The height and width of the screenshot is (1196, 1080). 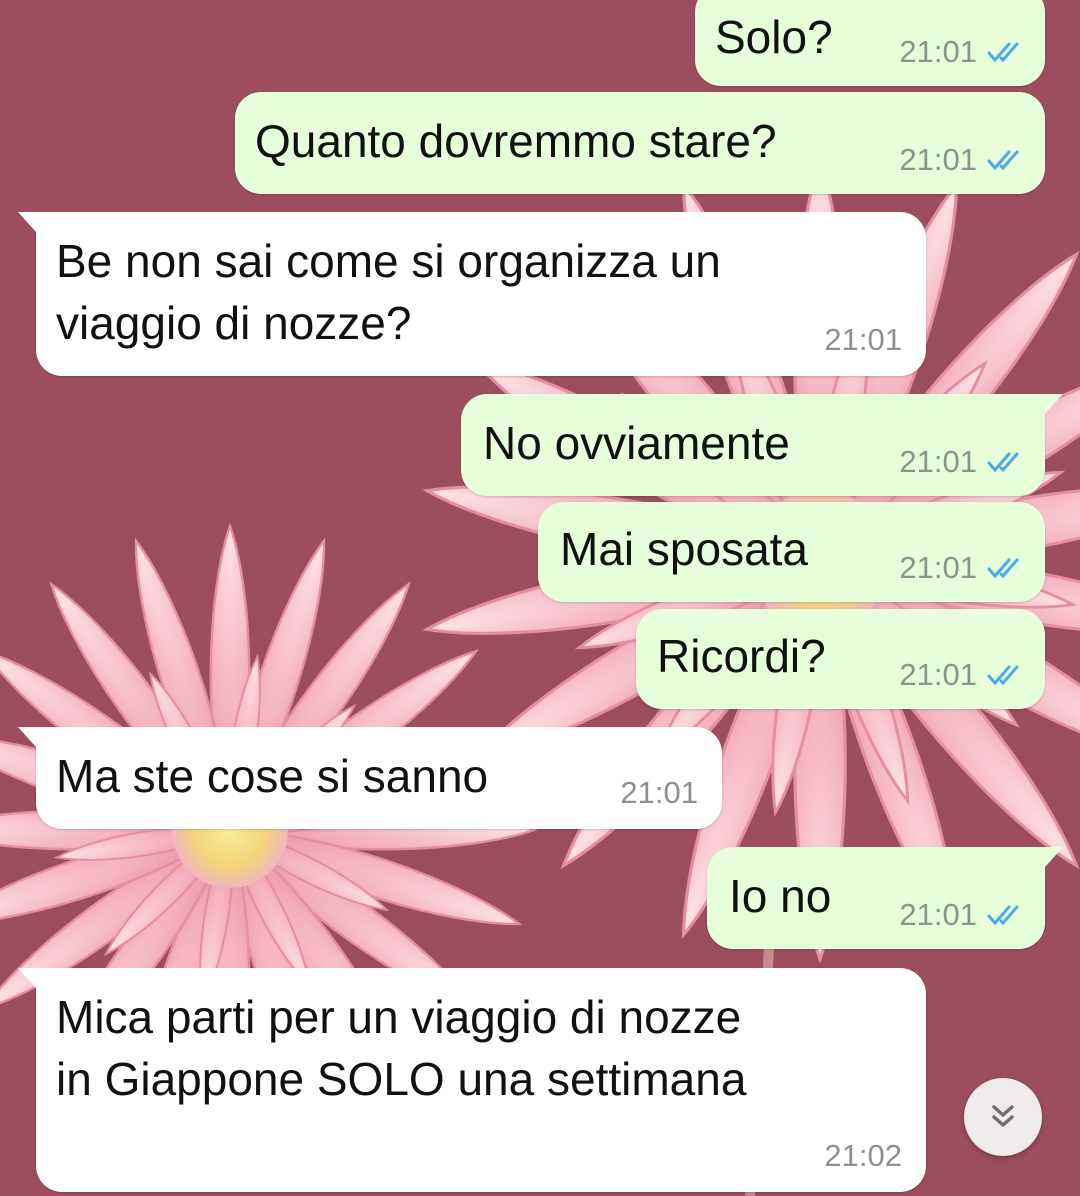 I want to click on message-text: Ricordi?, so click(x=741, y=656).